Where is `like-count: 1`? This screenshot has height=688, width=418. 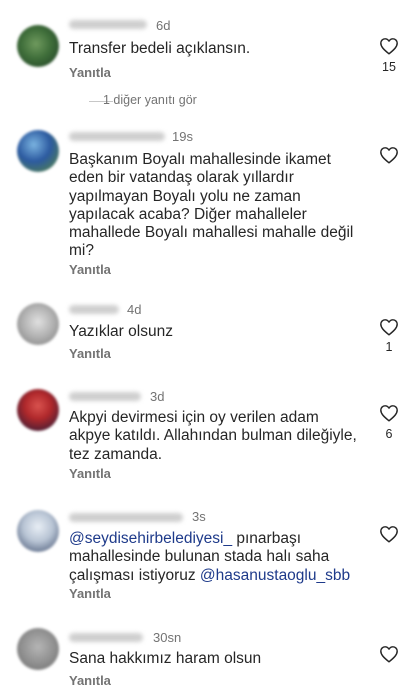 like-count: 1 is located at coordinates (389, 347).